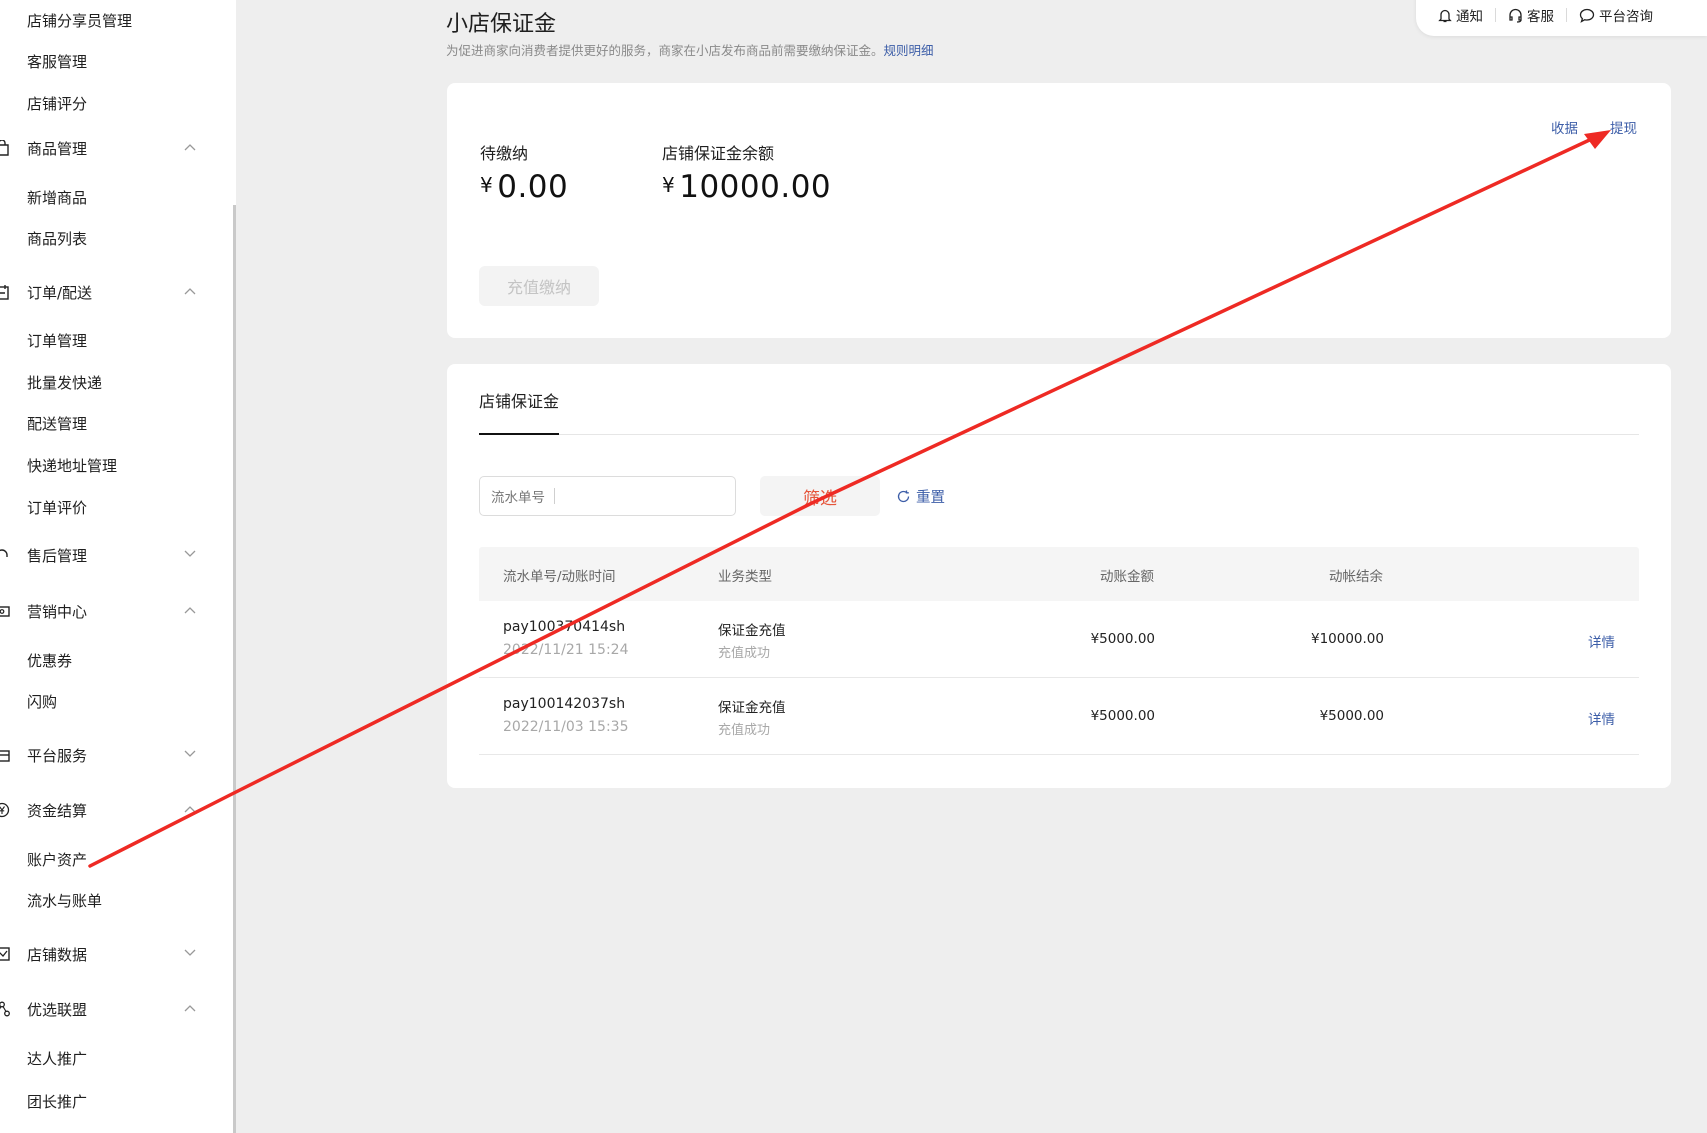  I want to click on pending-label: 待缴纳, so click(504, 153).